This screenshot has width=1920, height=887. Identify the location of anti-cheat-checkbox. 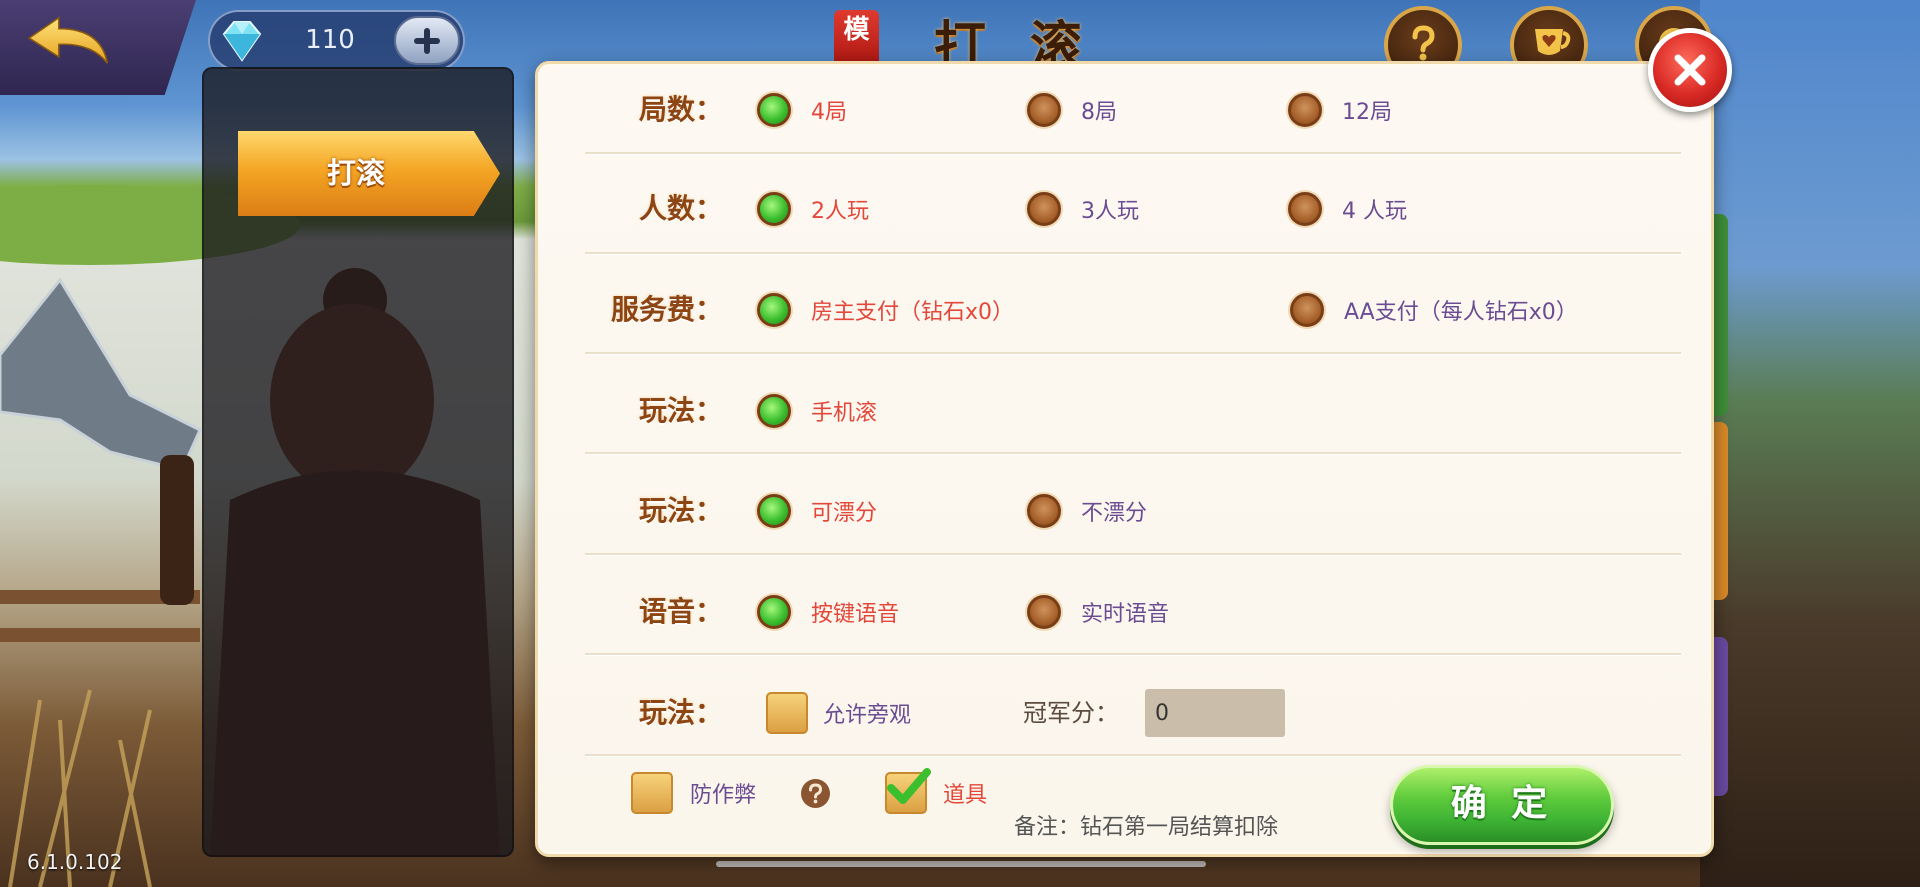
(652, 793).